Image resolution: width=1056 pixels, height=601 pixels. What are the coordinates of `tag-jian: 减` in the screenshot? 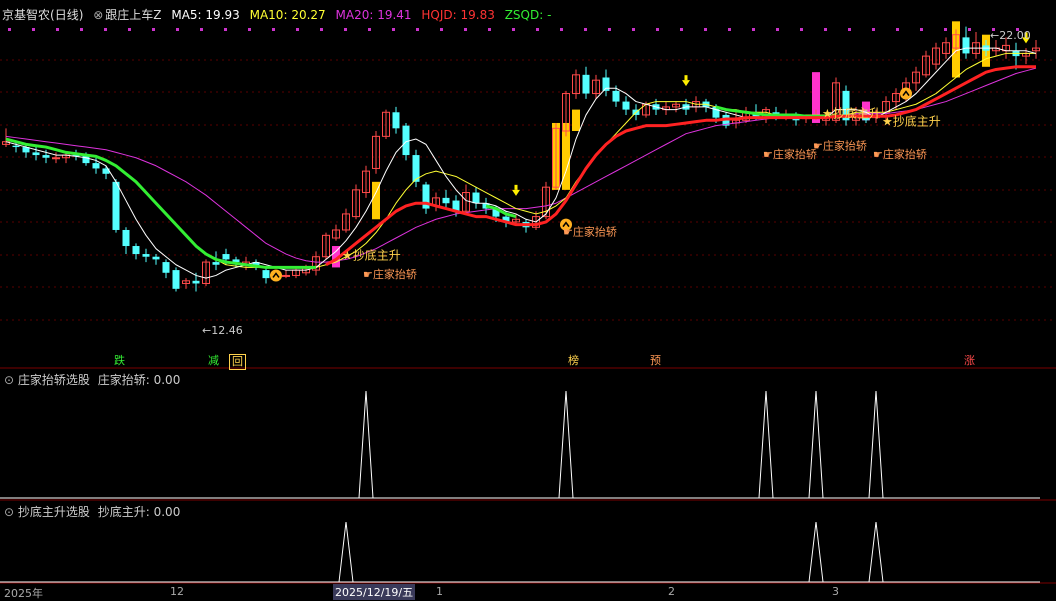 It's located at (213, 360).